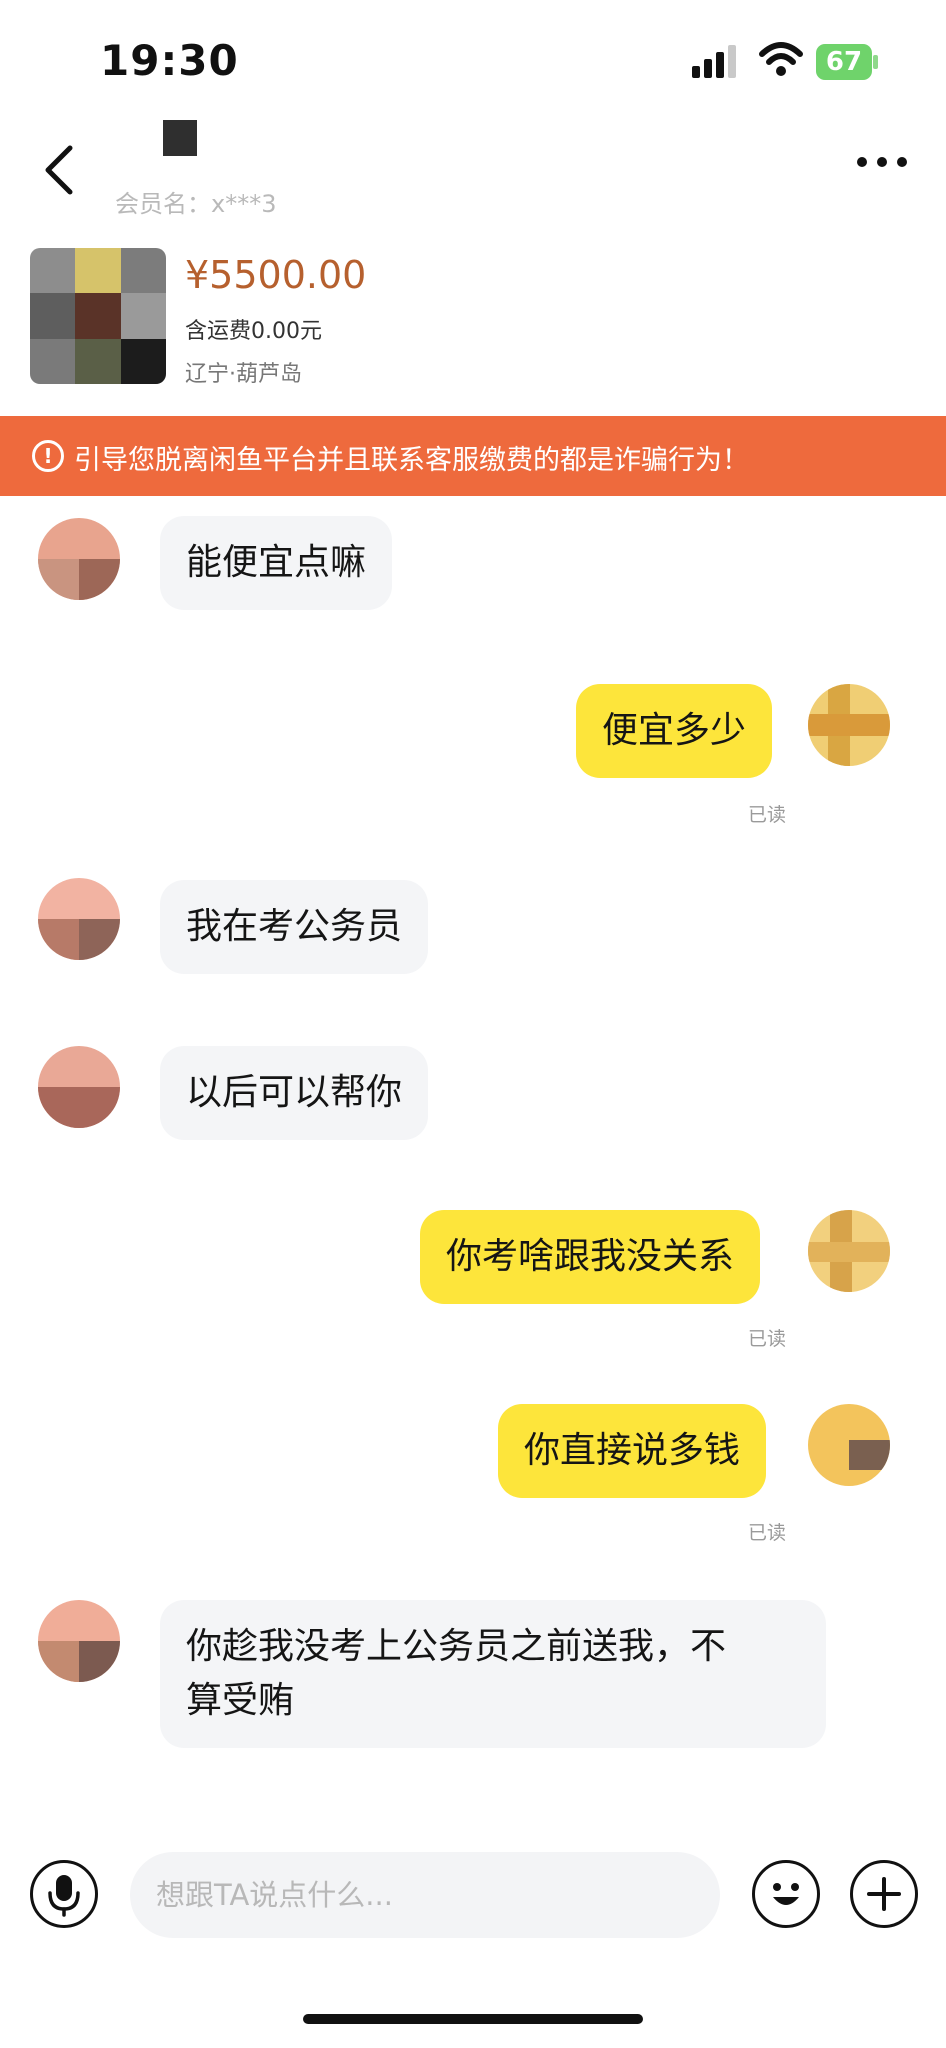 The image size is (946, 2048). Describe the element at coordinates (473, 2019) in the screenshot. I see `home-indicator` at that location.